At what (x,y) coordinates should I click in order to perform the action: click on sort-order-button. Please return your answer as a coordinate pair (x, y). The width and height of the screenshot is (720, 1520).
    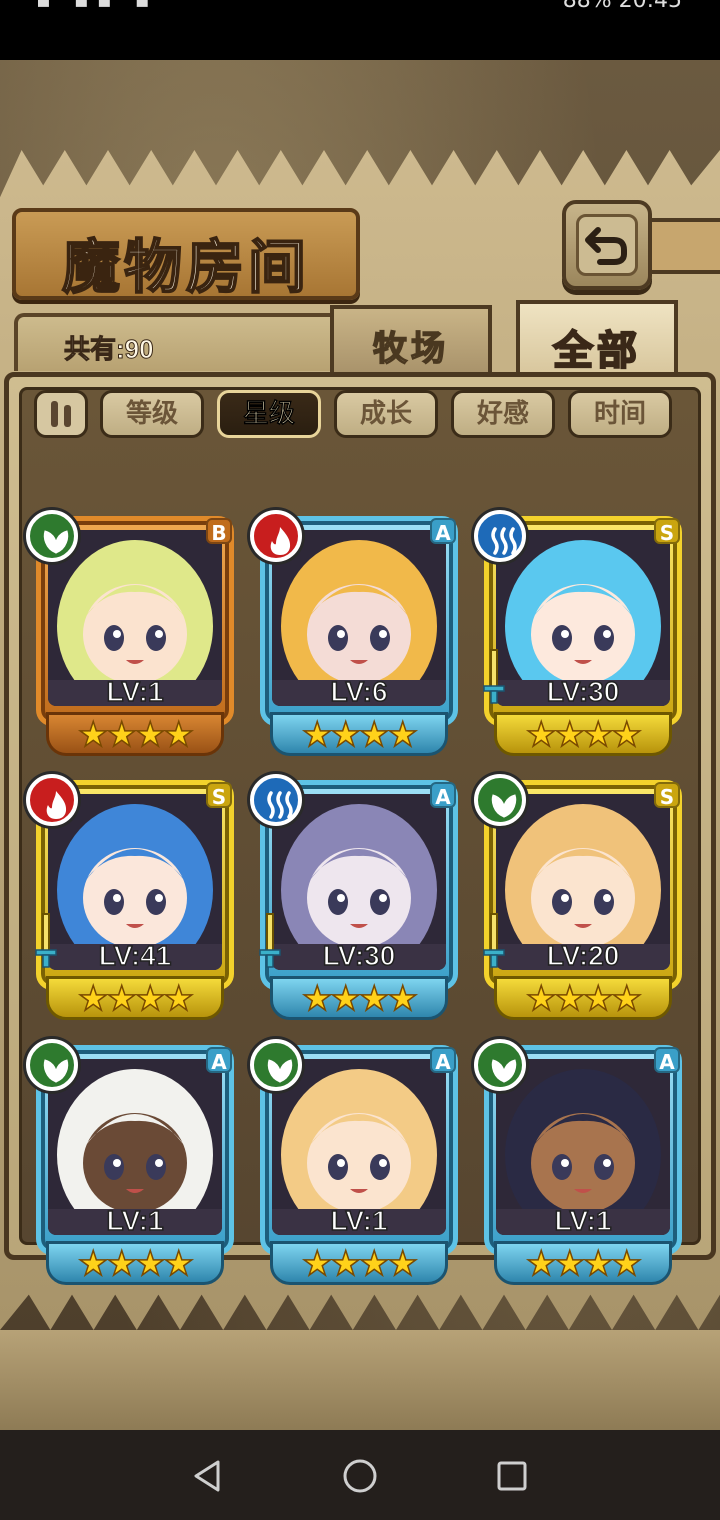
    Looking at the image, I should click on (61, 414).